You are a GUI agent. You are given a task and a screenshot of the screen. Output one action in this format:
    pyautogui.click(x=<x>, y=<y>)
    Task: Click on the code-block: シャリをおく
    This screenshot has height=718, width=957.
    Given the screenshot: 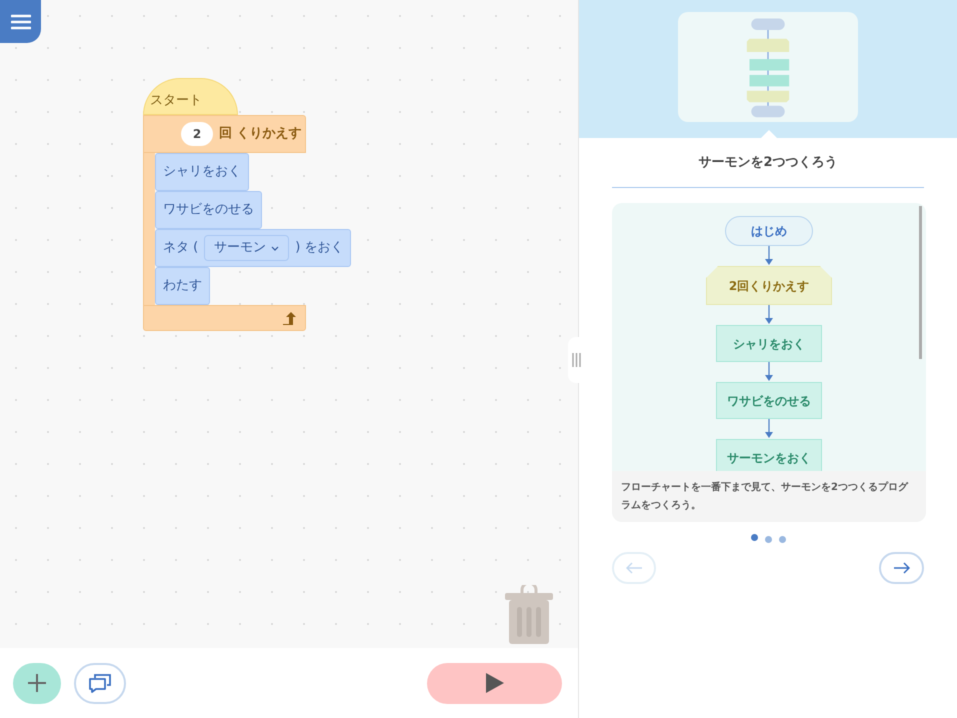 What is the action you would take?
    pyautogui.click(x=202, y=172)
    